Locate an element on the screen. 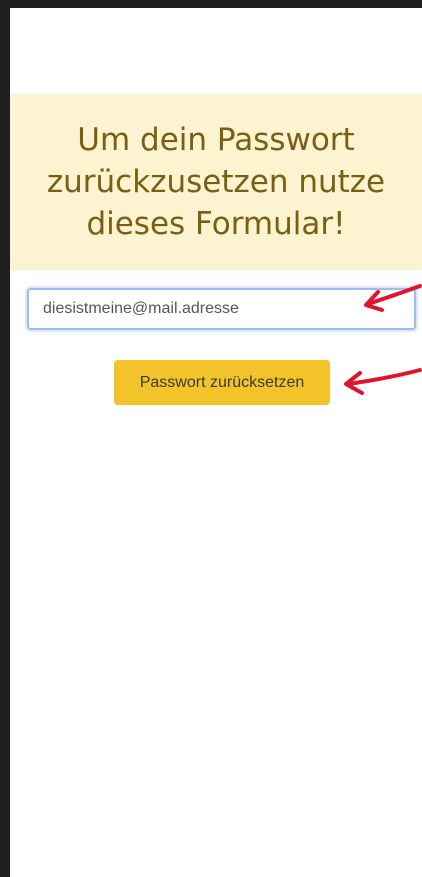 The image size is (422, 877). window-frame-left is located at coordinates (5, 438).